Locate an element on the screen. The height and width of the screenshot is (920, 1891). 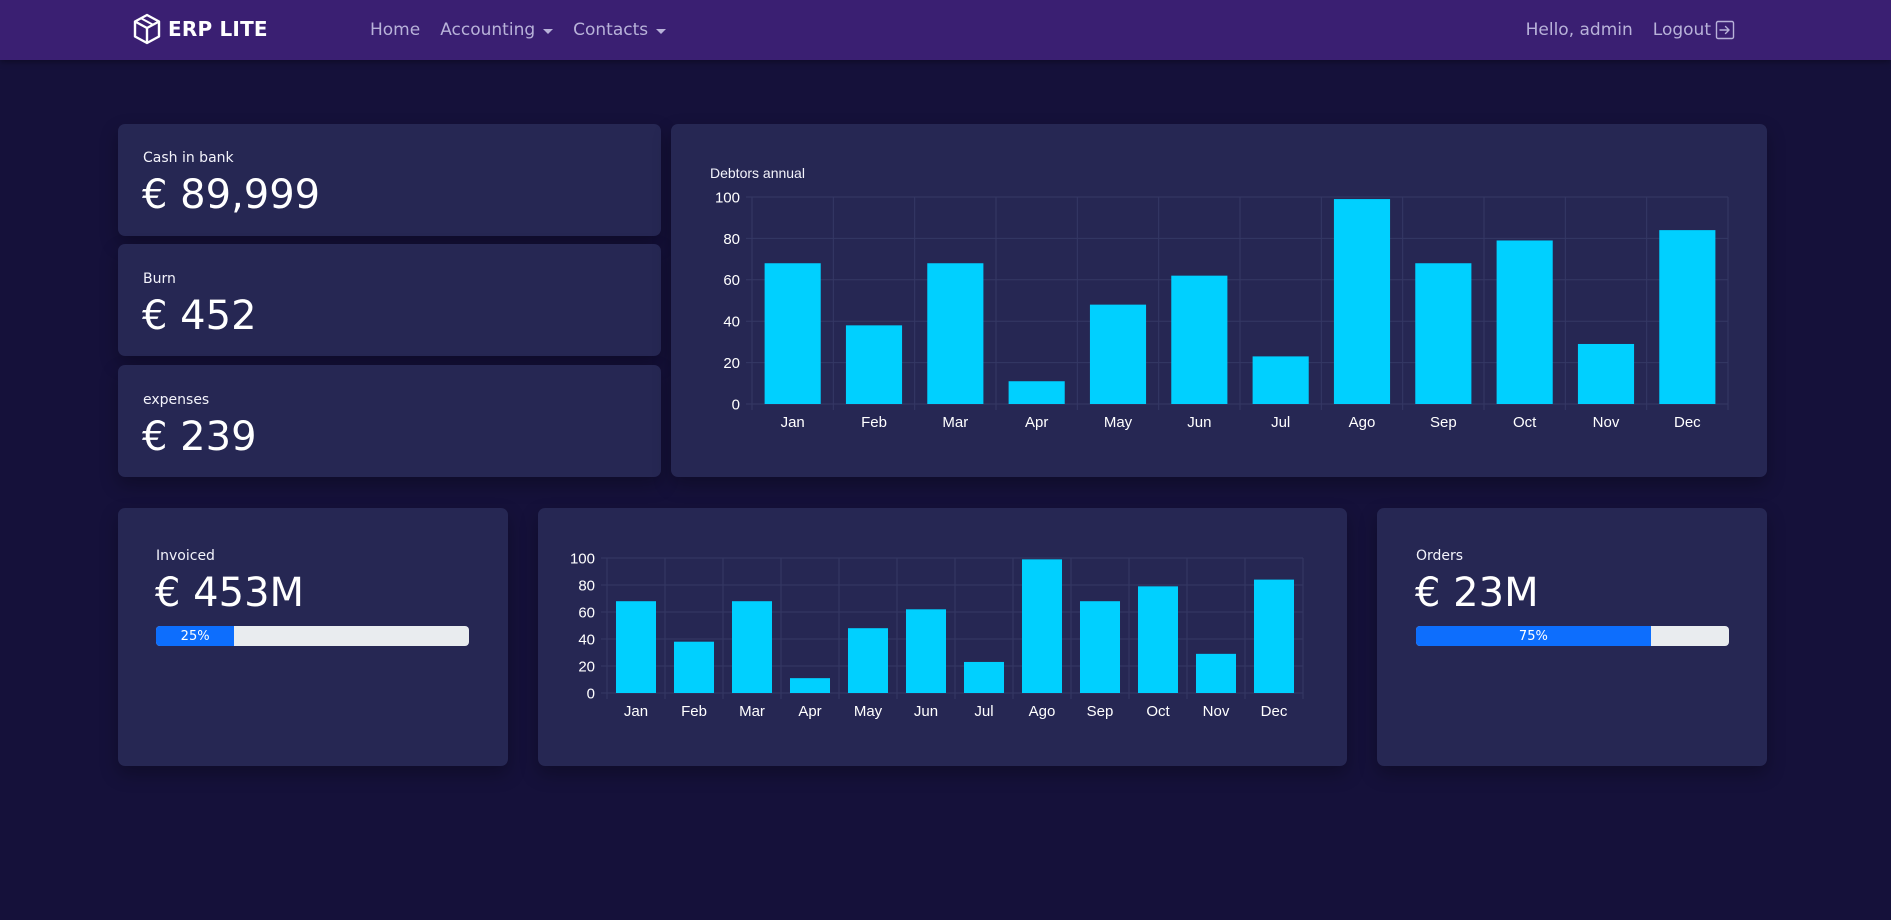
expenses-label: expenses is located at coordinates (176, 400).